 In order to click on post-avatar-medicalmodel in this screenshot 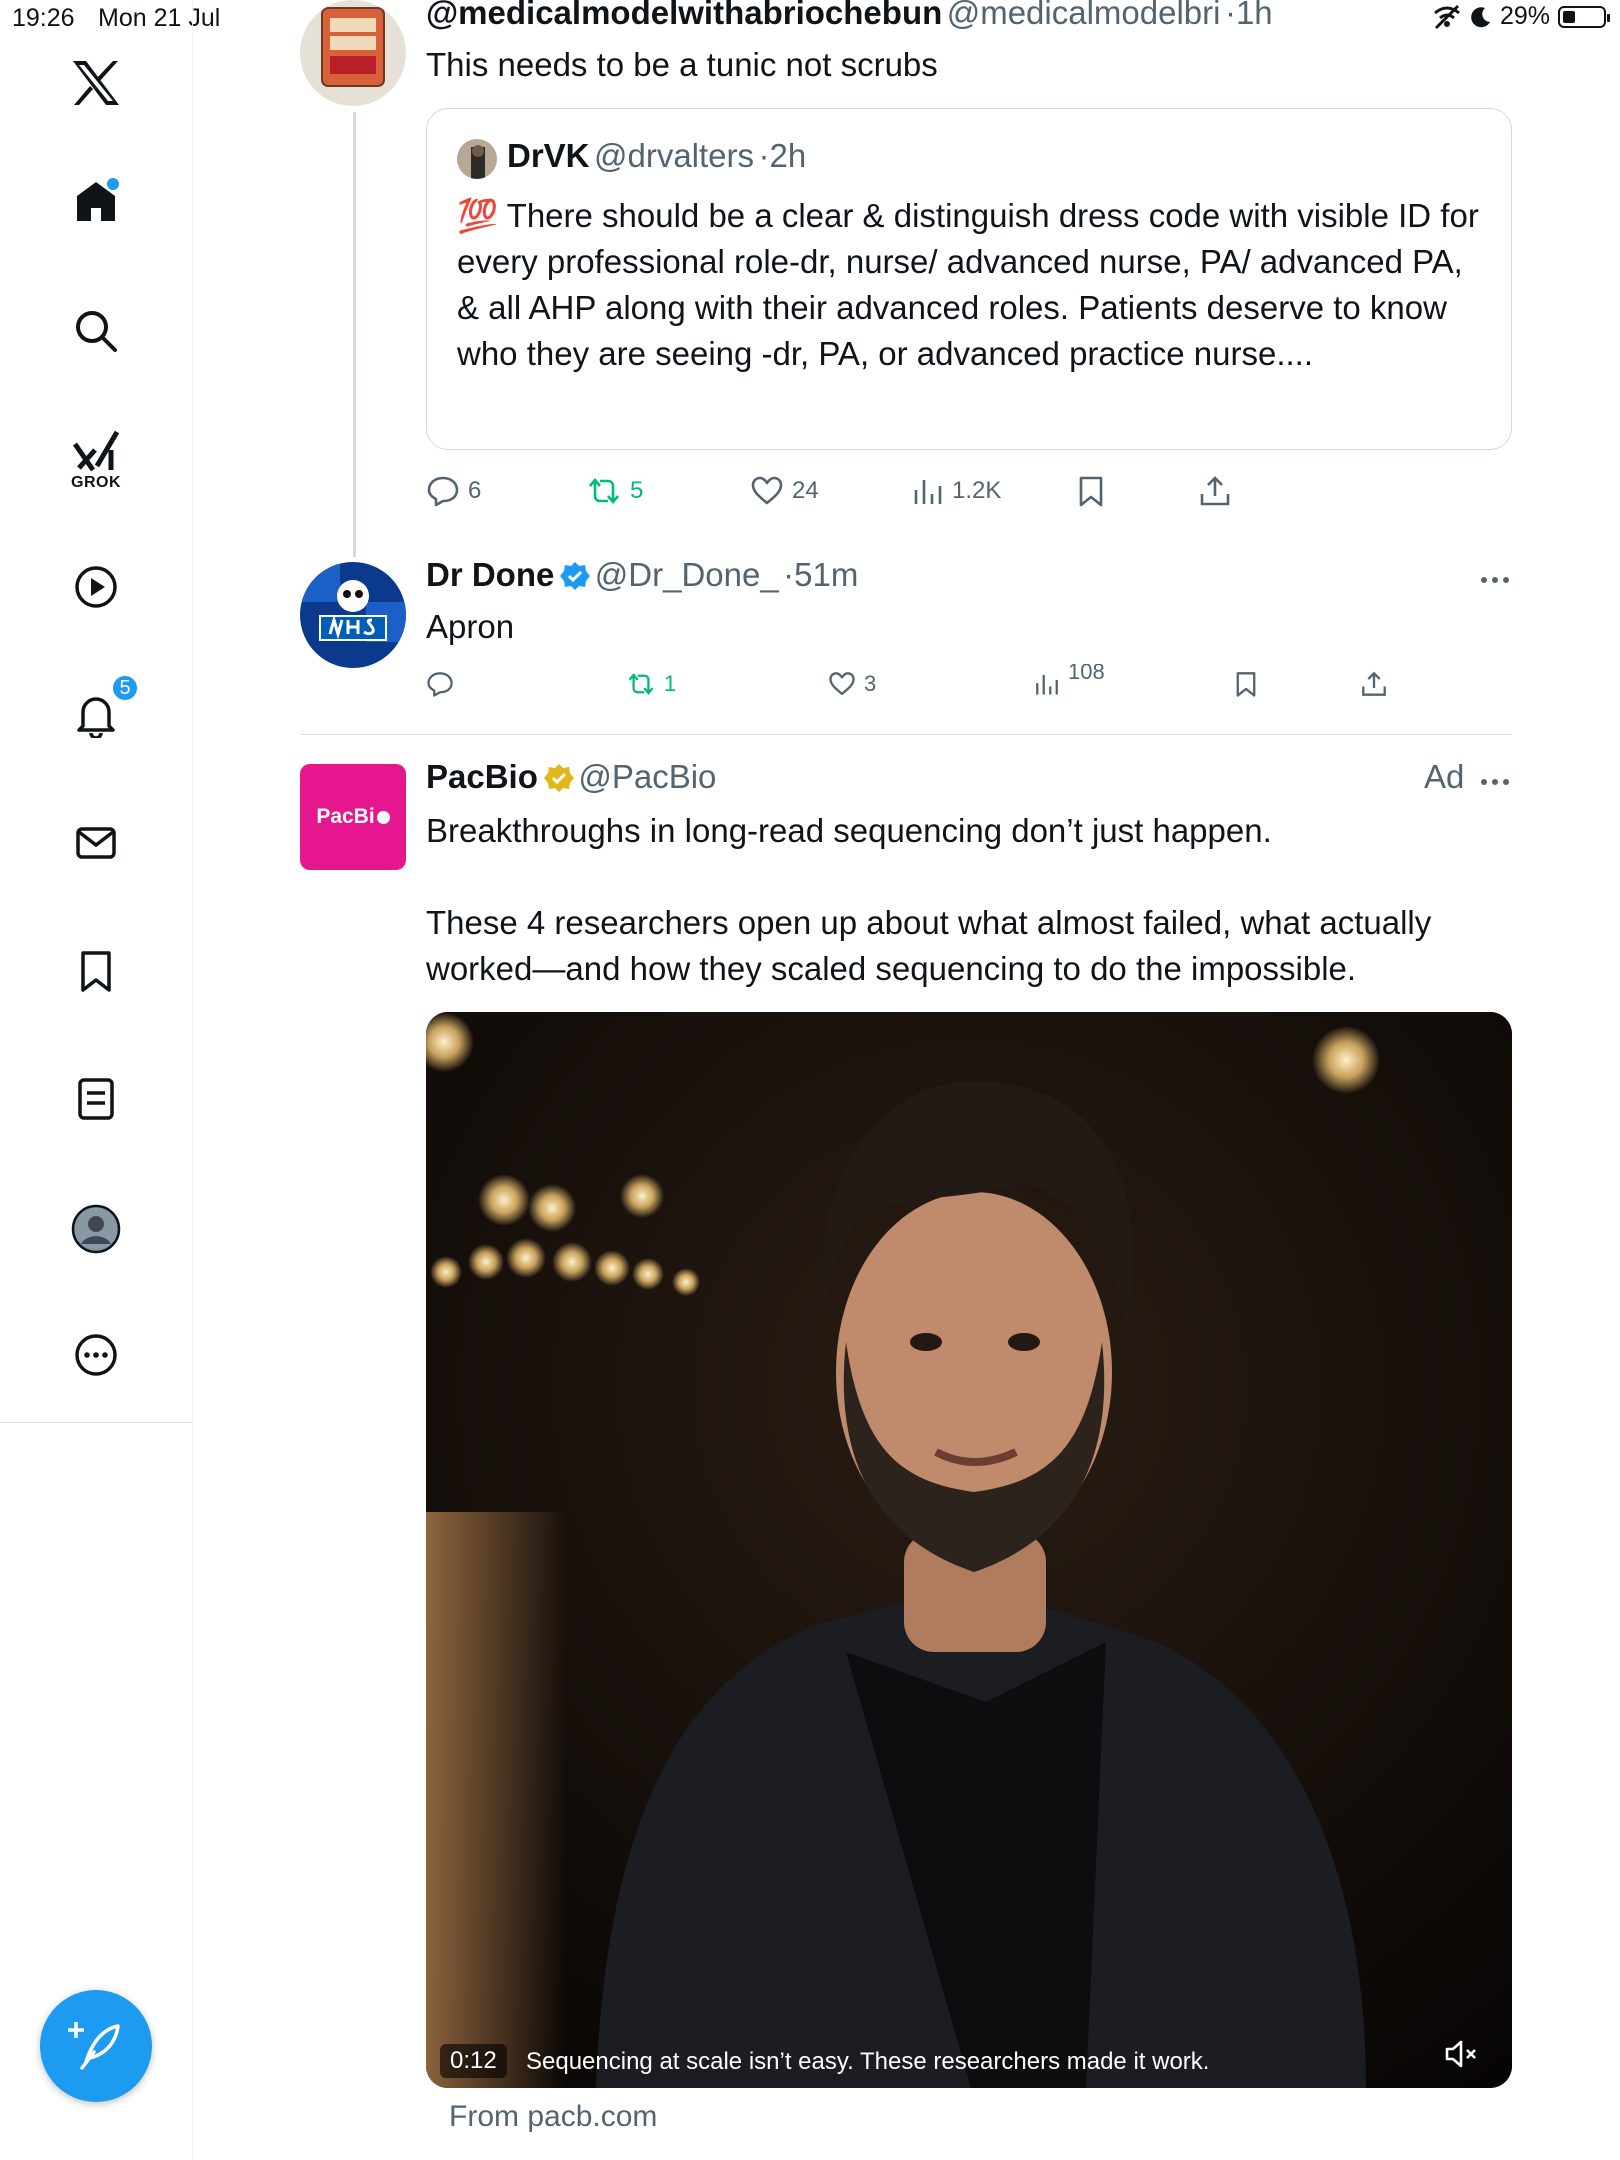, I will do `click(353, 53)`.